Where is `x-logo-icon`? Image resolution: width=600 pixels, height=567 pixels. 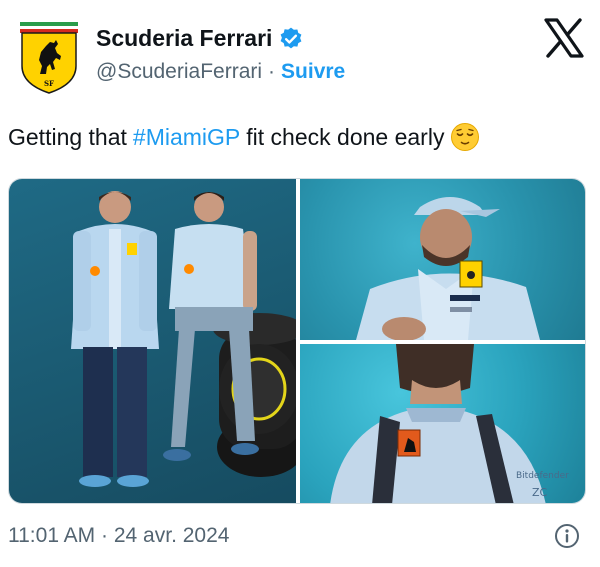 x-logo-icon is located at coordinates (564, 38).